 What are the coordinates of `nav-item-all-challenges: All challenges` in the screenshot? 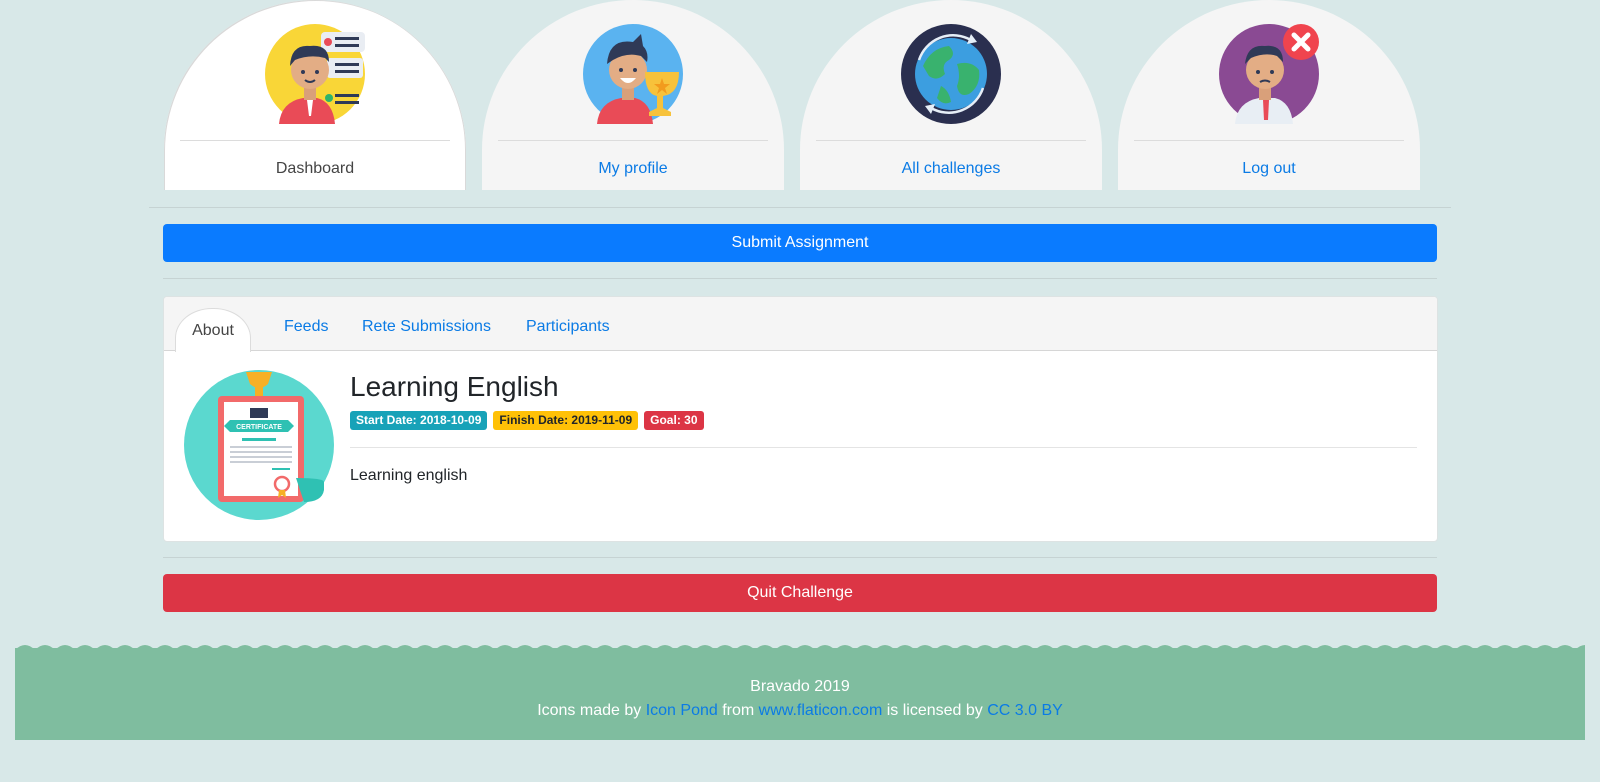 It's located at (951, 95).